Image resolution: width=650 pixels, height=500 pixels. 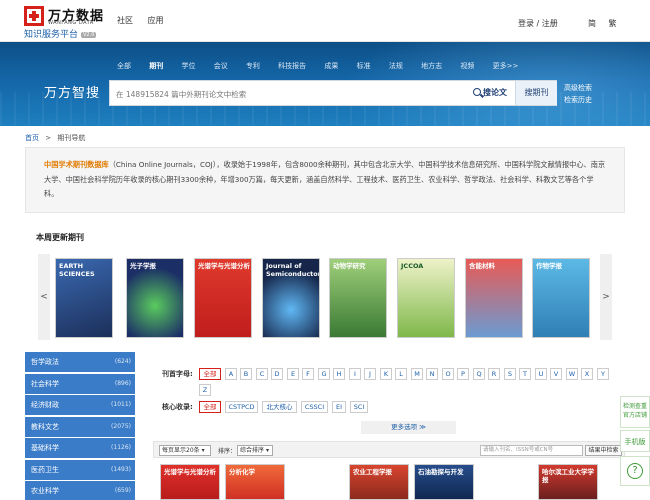 What do you see at coordinates (156, 66) in the screenshot?
I see `tab-journals: 期刊` at bounding box center [156, 66].